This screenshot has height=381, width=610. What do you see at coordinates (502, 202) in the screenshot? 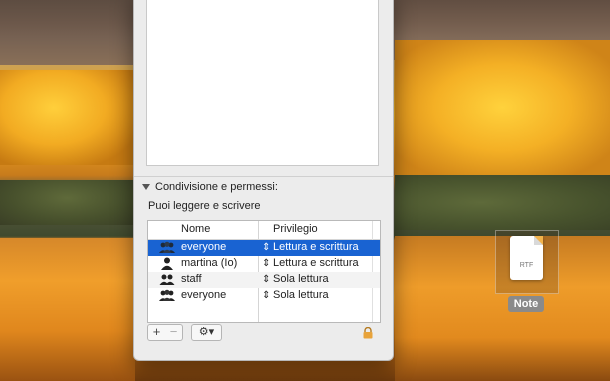
I see `wallpaper-trees-right` at bounding box center [502, 202].